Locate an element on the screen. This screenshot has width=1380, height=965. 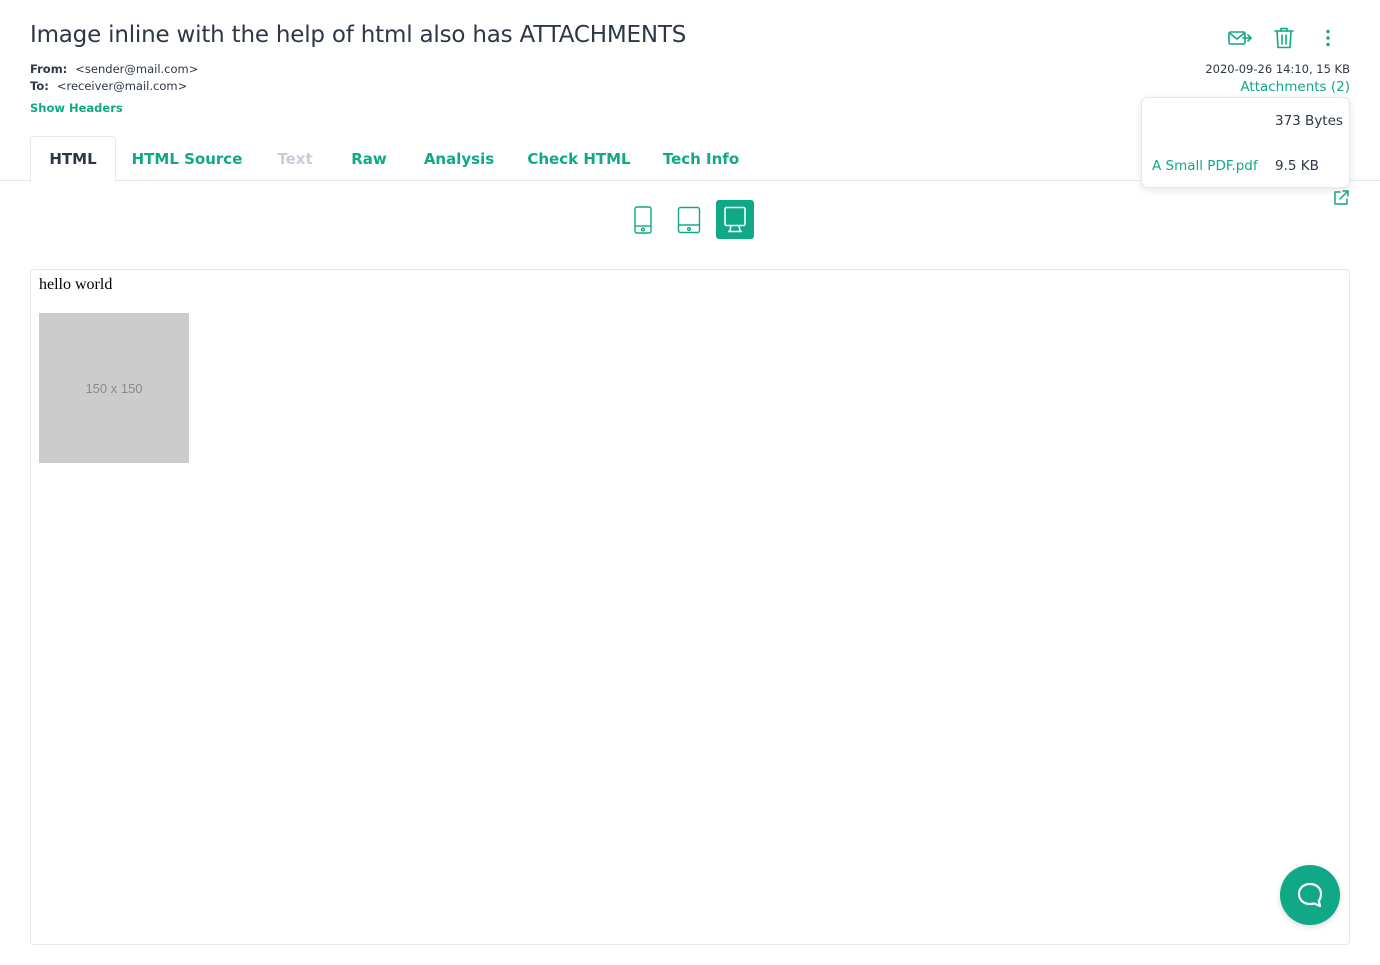
forward-mail-icon is located at coordinates (1240, 38).